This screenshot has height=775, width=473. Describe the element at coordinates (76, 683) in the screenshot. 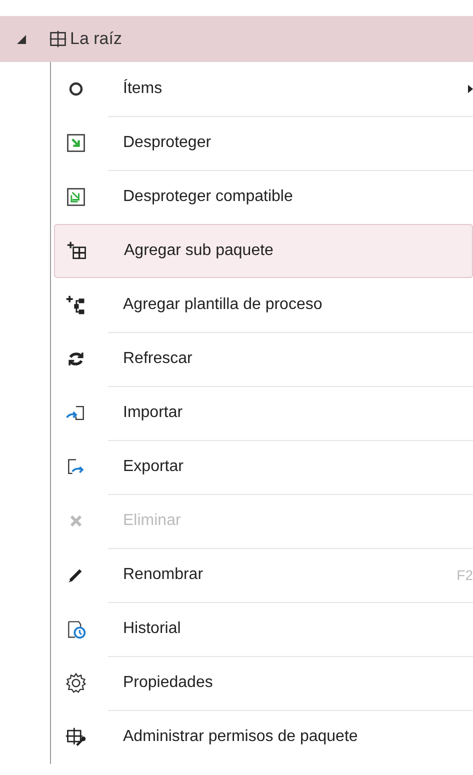

I see `settings-icon` at that location.